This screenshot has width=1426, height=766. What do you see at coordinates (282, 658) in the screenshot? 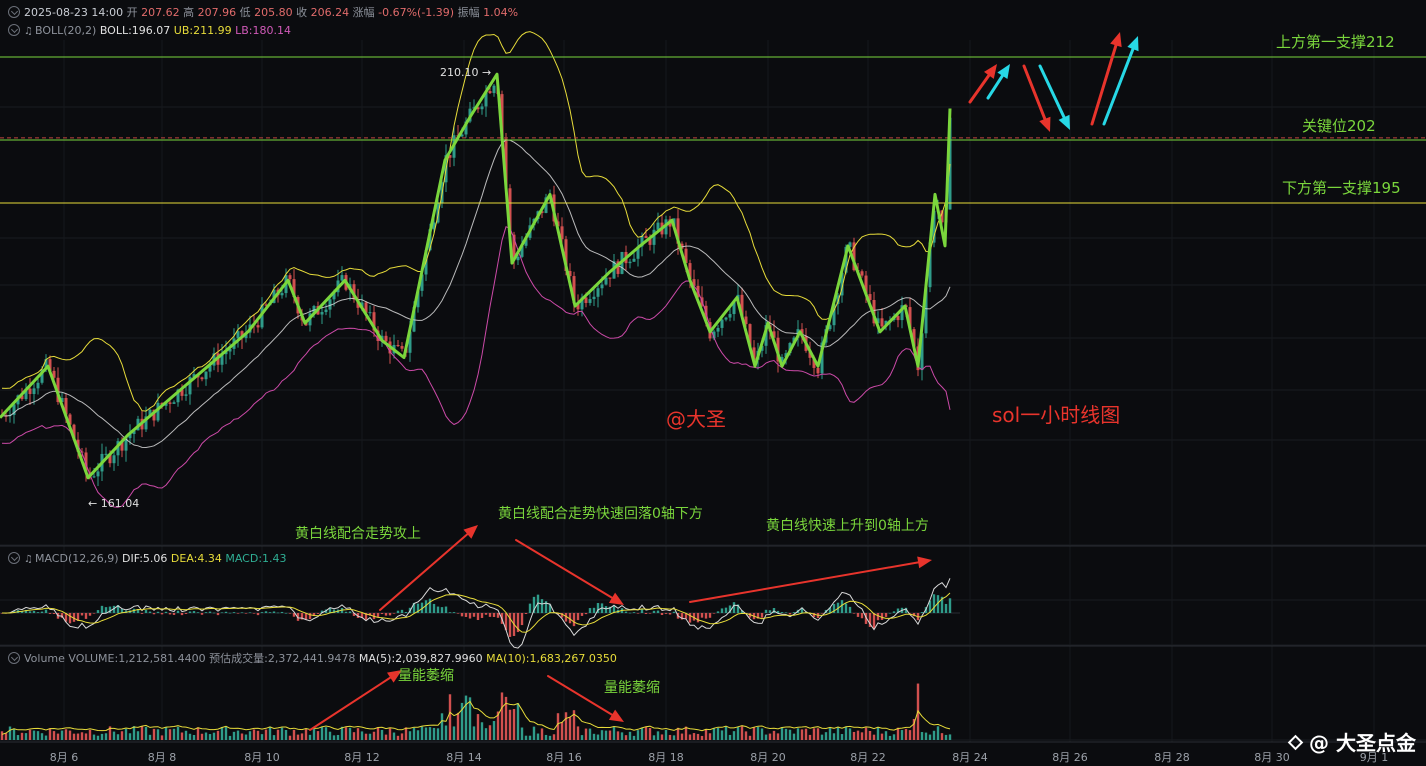
I see `volume-estimate: 预估成交量:2,372,441.9478` at bounding box center [282, 658].